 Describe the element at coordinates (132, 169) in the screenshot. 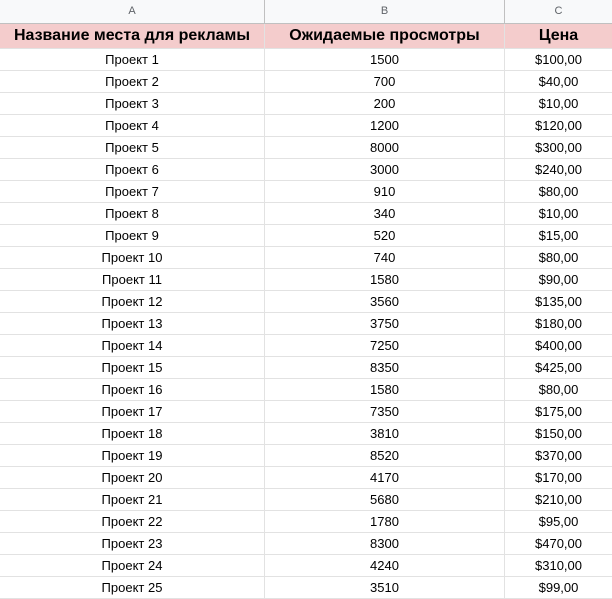

I see `cell-name: Проект 6` at that location.